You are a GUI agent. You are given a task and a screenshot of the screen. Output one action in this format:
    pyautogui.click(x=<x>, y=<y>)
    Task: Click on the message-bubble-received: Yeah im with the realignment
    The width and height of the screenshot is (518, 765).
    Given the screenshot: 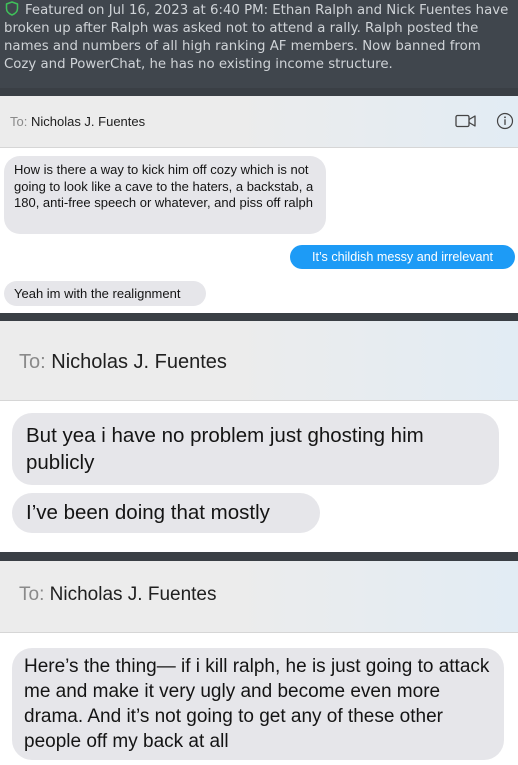 What is the action you would take?
    pyautogui.click(x=105, y=293)
    